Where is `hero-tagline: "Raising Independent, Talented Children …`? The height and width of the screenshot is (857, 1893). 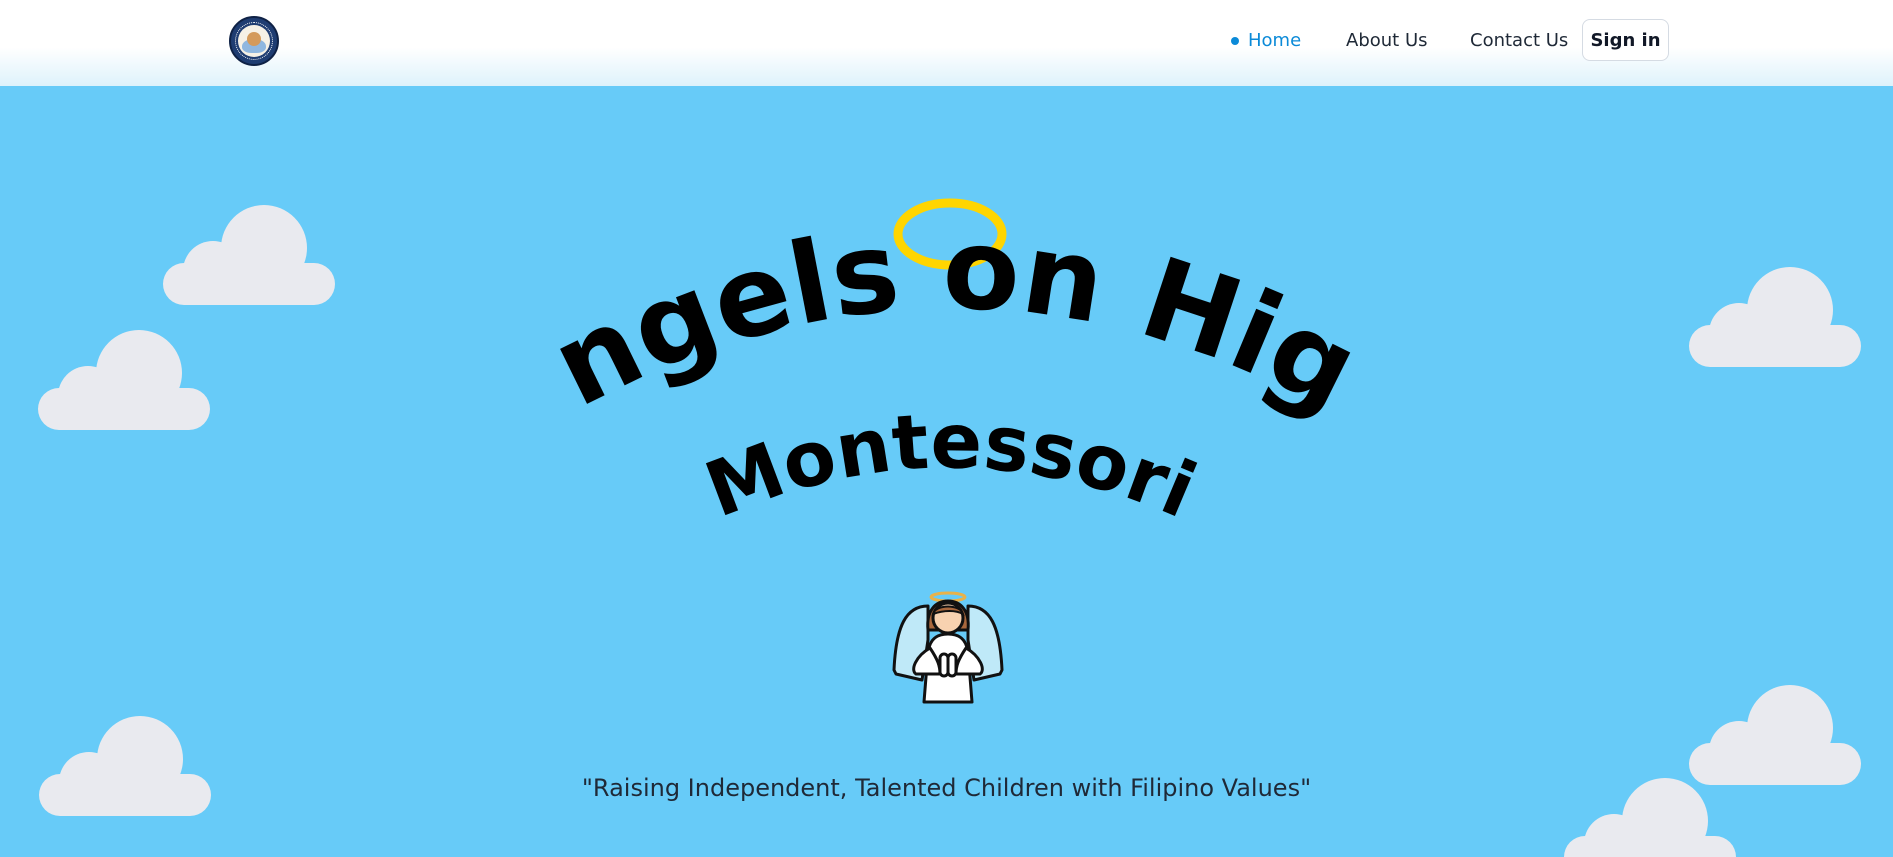
hero-tagline: "Raising Independent, Talented Children … is located at coordinates (946, 788).